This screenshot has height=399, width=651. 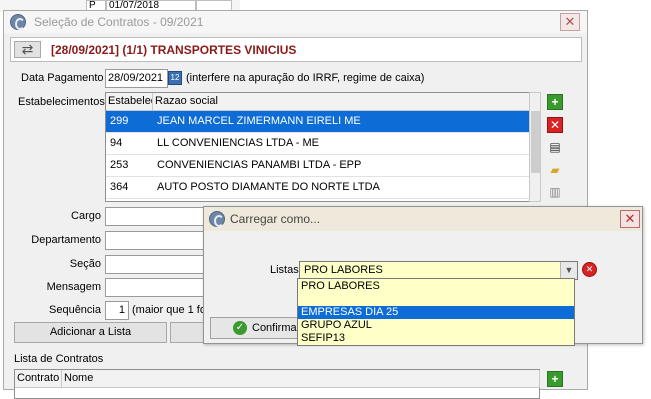 What do you see at coordinates (61, 102) in the screenshot?
I see `estabelecimentos-label: Estabelecimentos` at bounding box center [61, 102].